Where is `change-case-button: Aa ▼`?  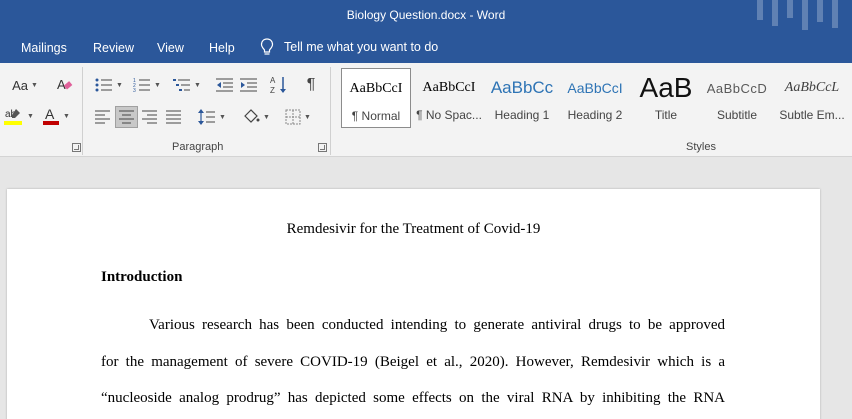 change-case-button: Aa ▼ is located at coordinates (25, 85).